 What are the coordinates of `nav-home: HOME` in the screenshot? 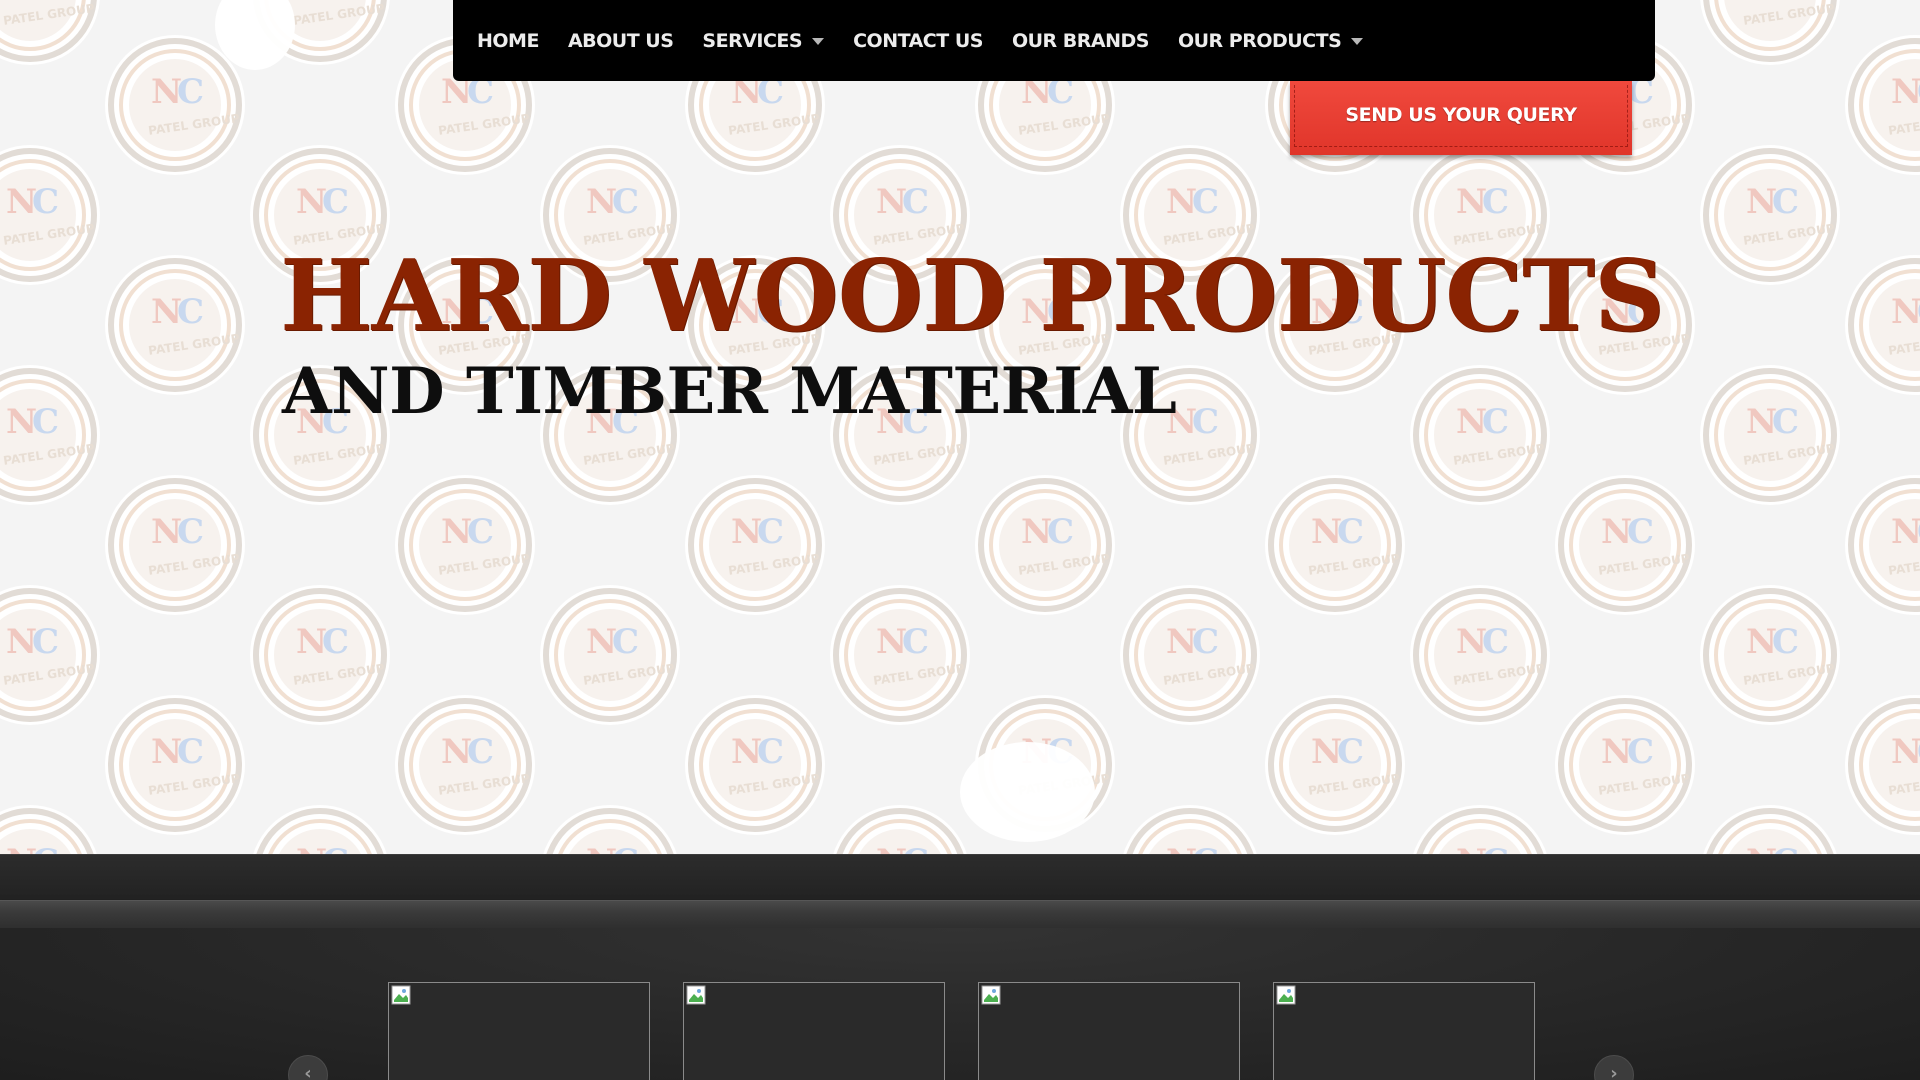 It's located at (508, 41).